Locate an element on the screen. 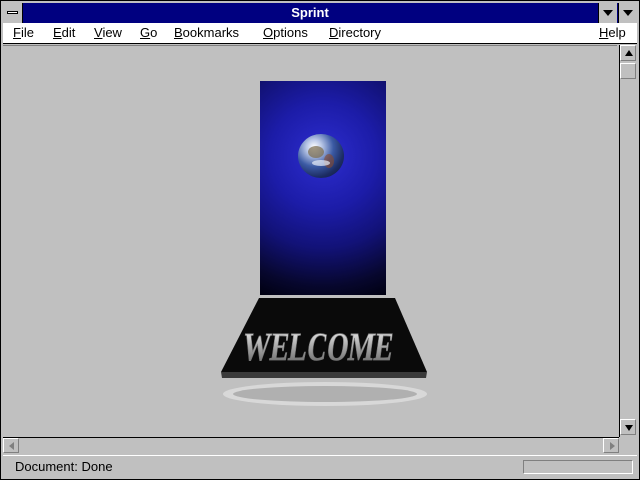  scroll-thumb is located at coordinates (628, 71).